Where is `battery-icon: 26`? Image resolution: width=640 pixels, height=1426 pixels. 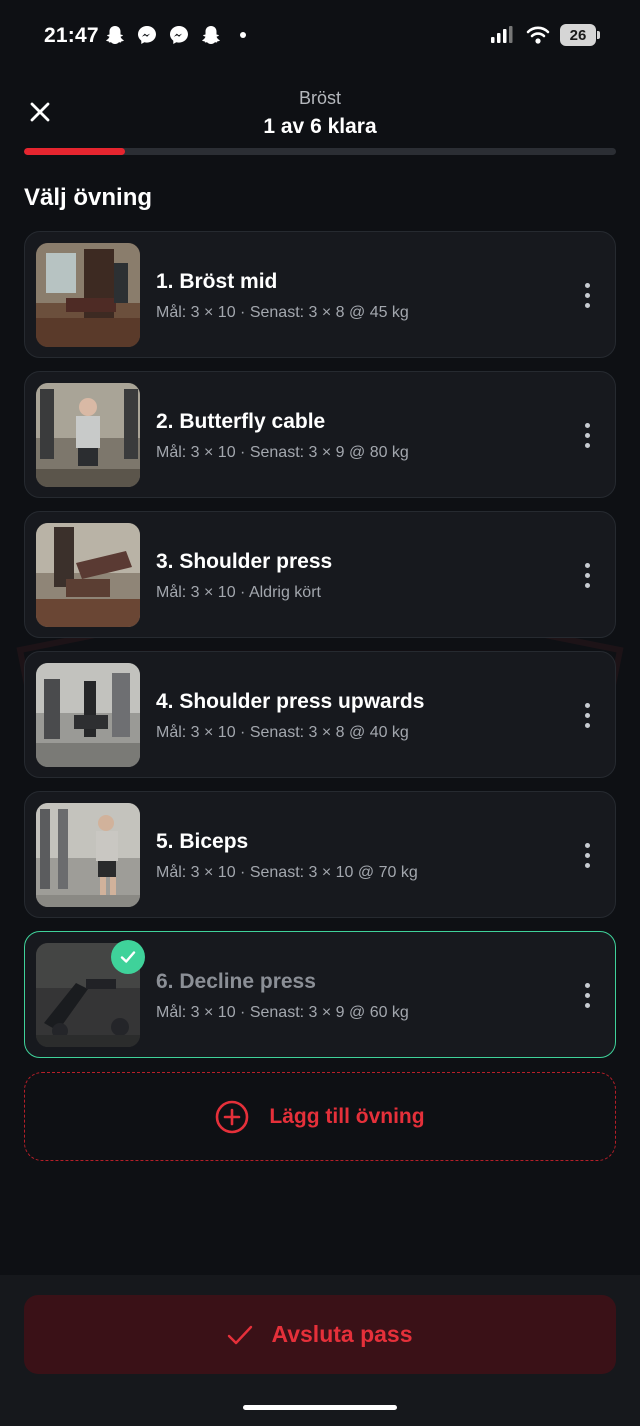
battery-icon: 26 is located at coordinates (580, 35).